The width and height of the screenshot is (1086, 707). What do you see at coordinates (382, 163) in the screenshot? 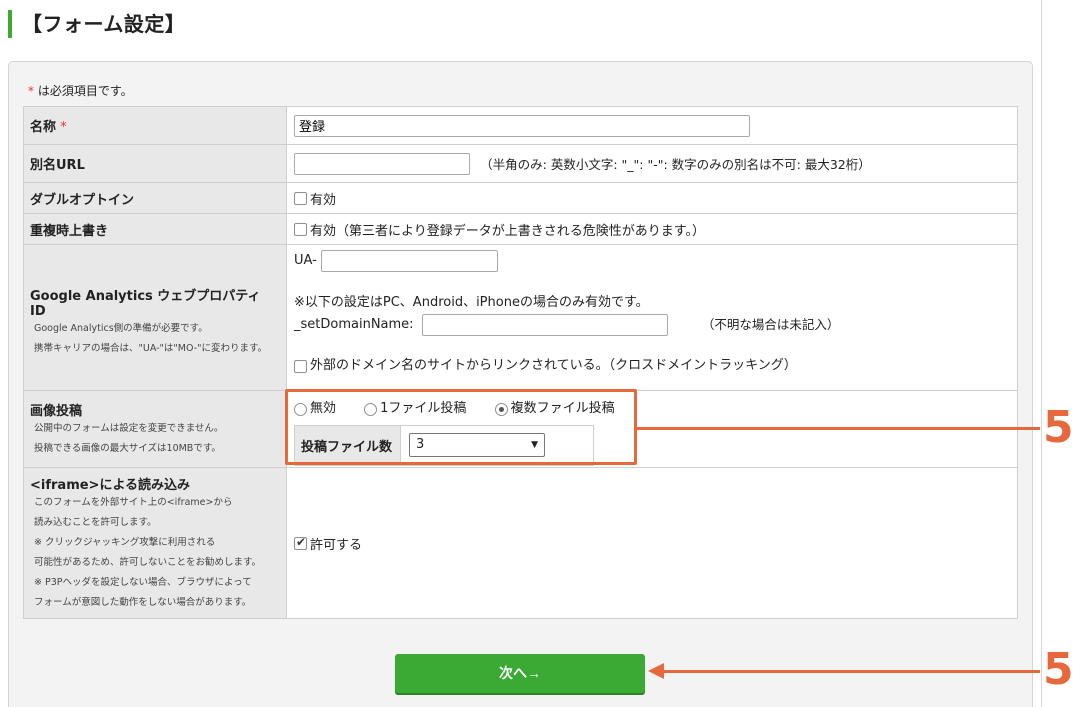
I see `alias-url-input` at bounding box center [382, 163].